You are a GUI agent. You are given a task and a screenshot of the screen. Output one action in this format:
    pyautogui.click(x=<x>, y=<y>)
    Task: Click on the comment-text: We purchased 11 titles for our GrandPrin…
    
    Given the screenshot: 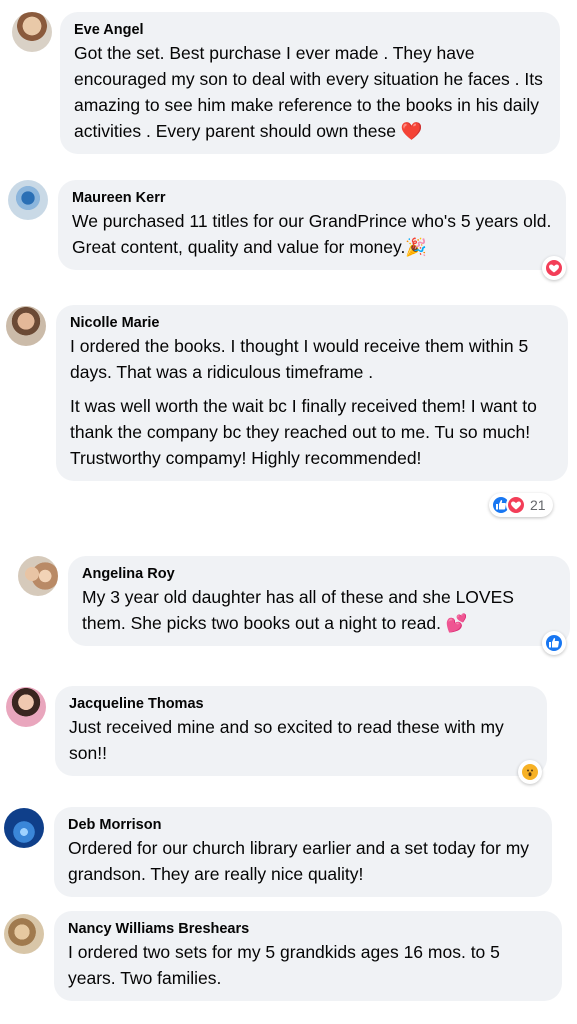 What is the action you would take?
    pyautogui.click(x=312, y=234)
    